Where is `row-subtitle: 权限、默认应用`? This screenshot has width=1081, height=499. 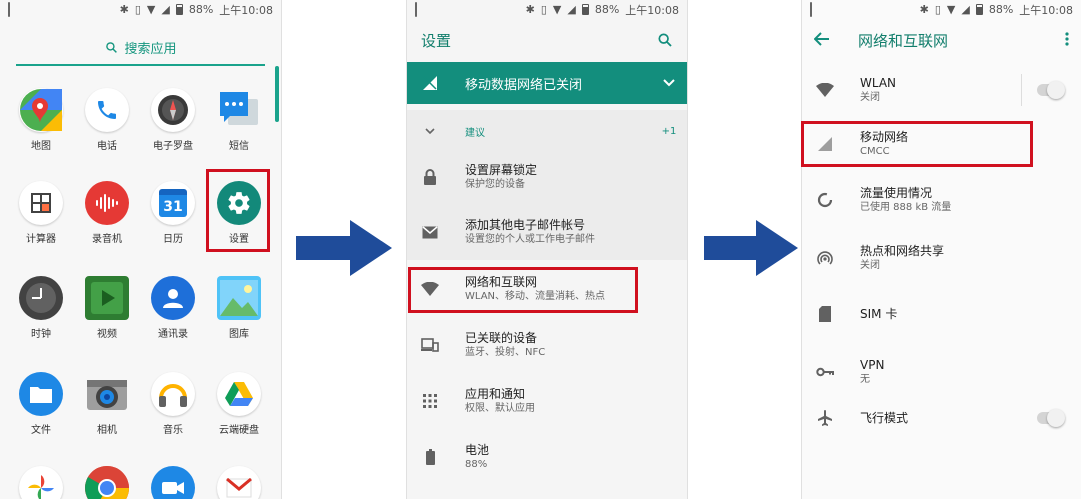 row-subtitle: 权限、默认应用 is located at coordinates (500, 408).